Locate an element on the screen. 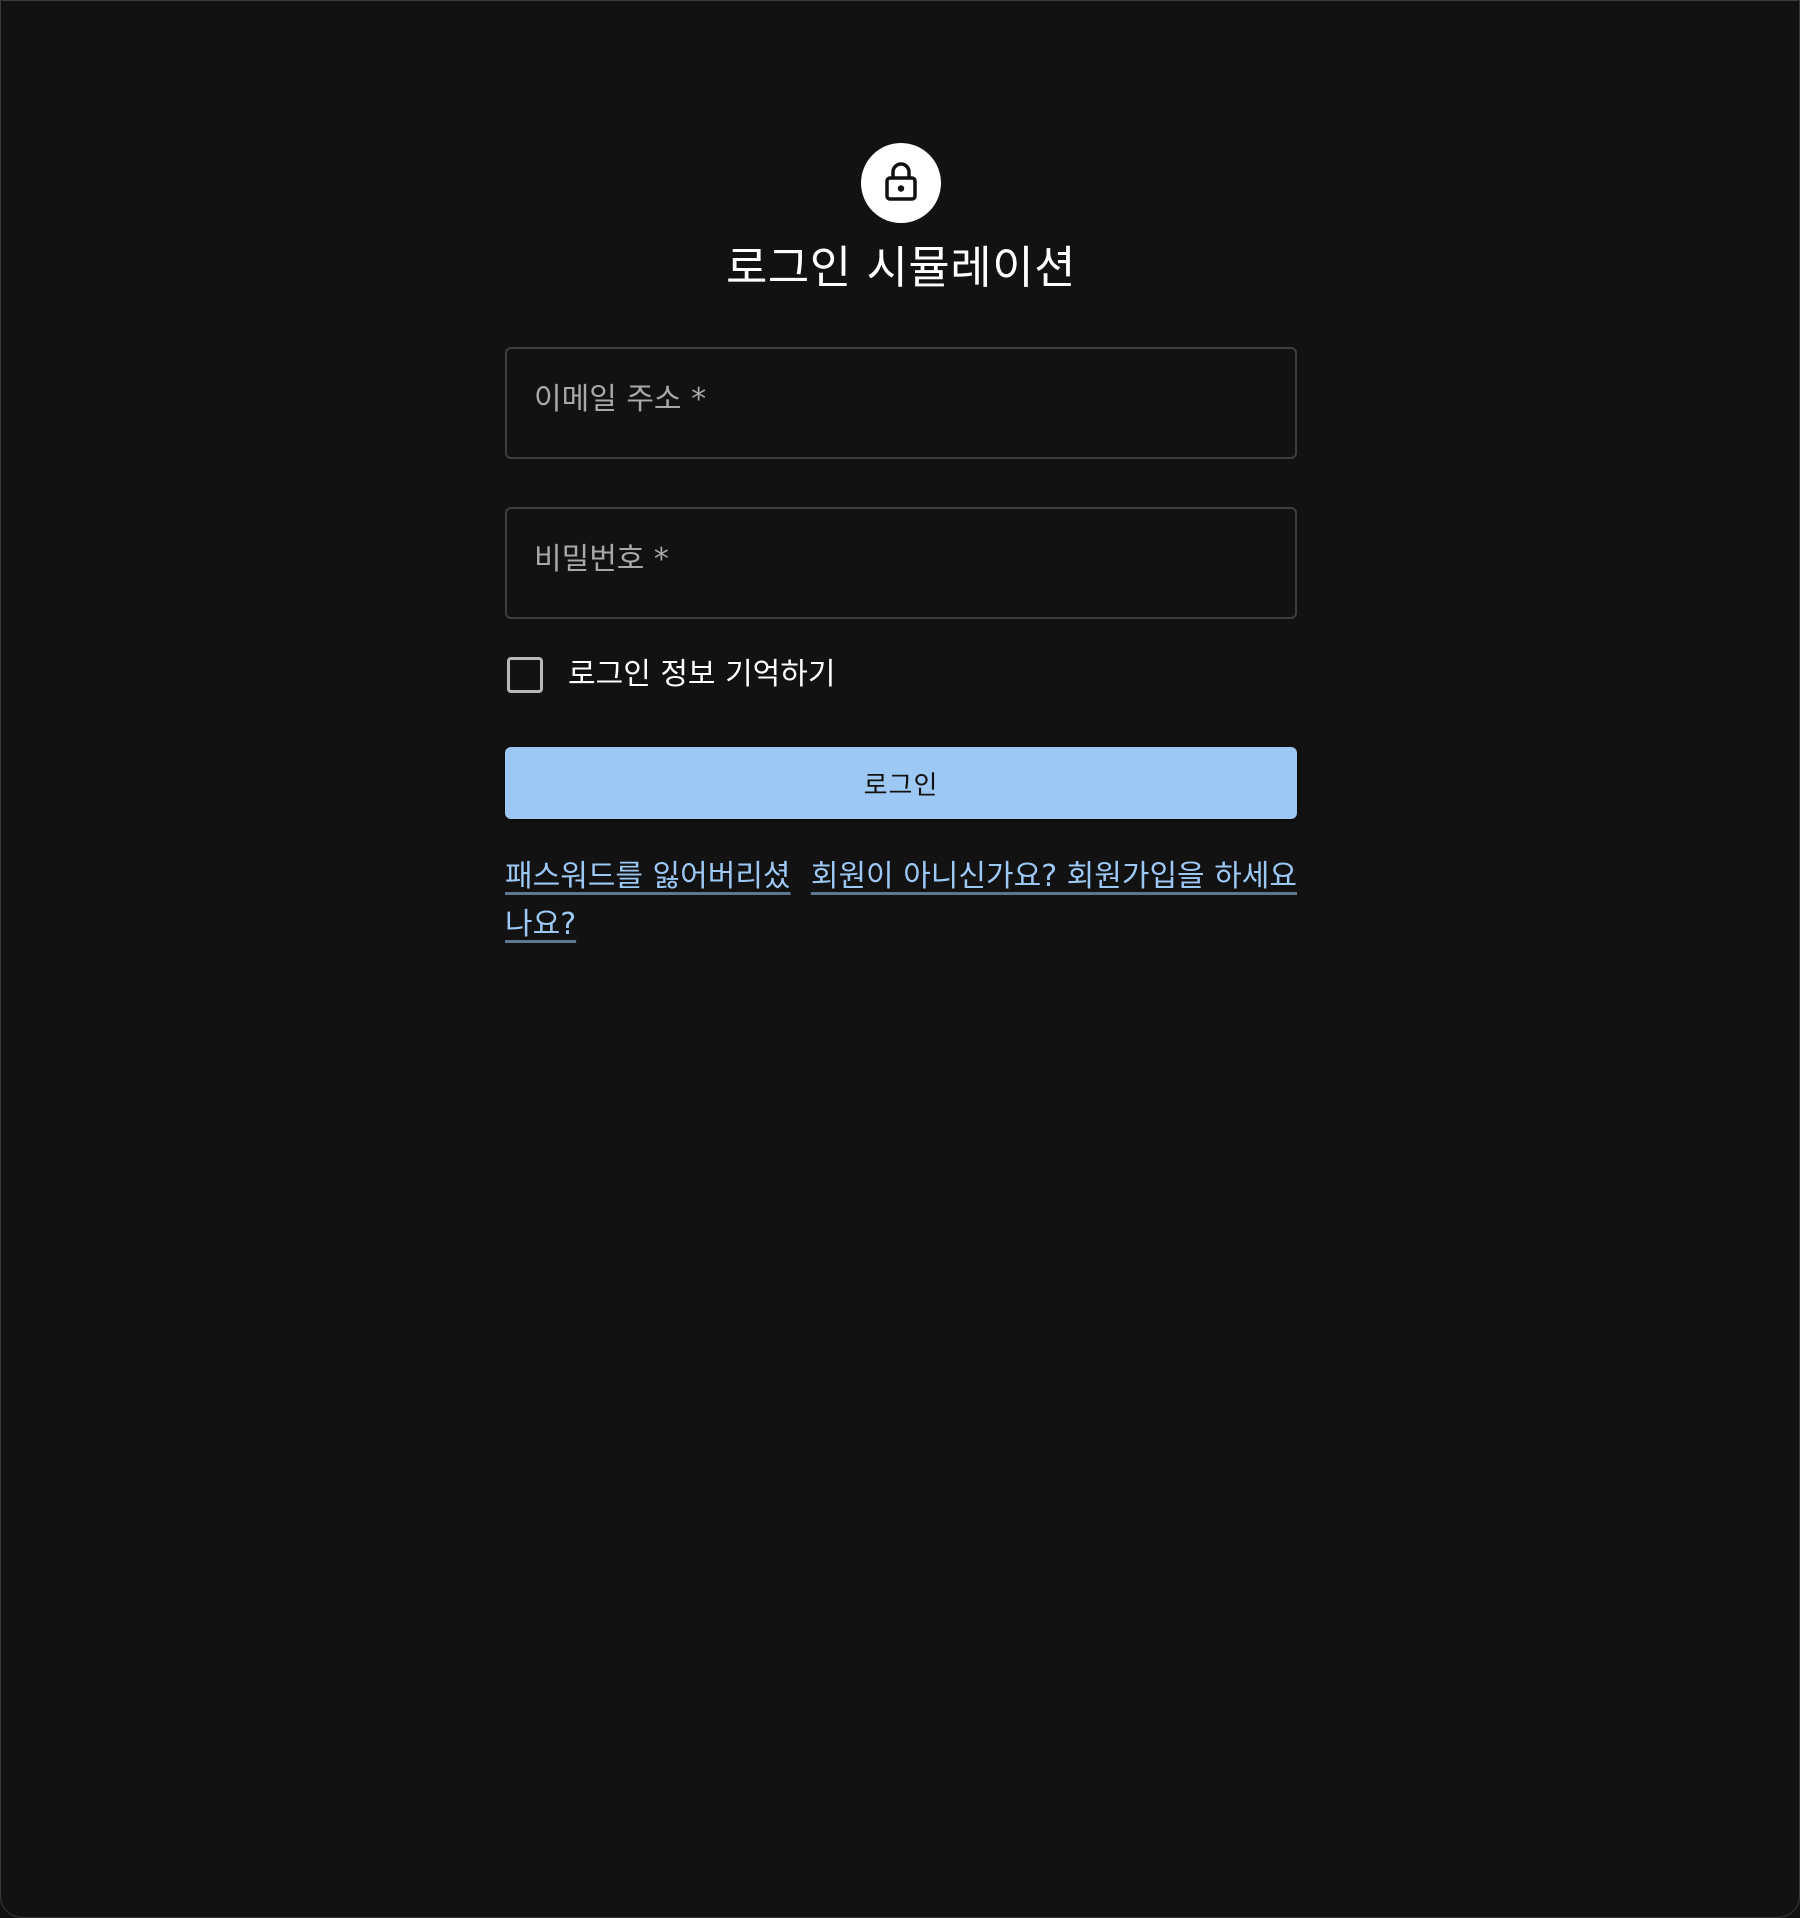 The image size is (1800, 1918). password-field-label: 비밀번호 * is located at coordinates (601, 559).